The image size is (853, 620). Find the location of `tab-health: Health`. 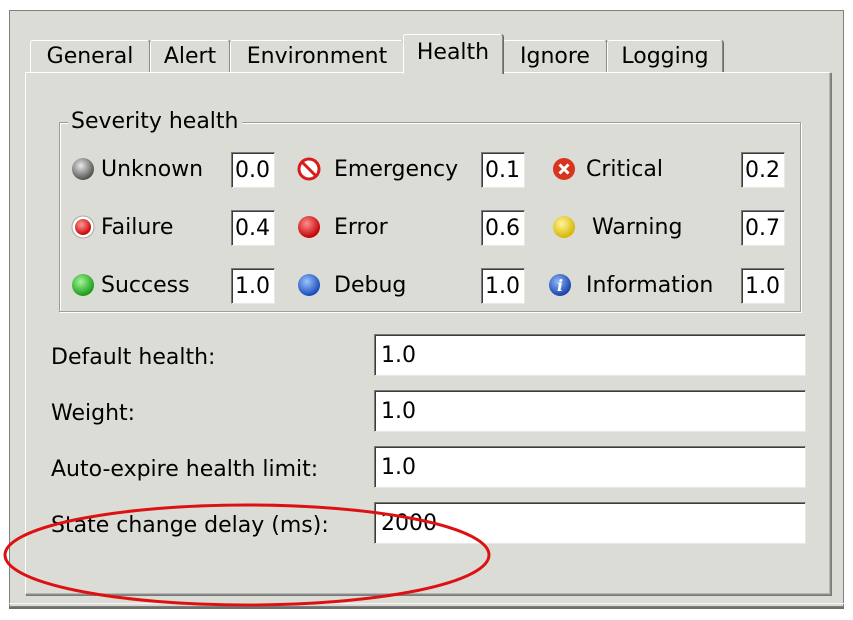

tab-health: Health is located at coordinates (453, 54).